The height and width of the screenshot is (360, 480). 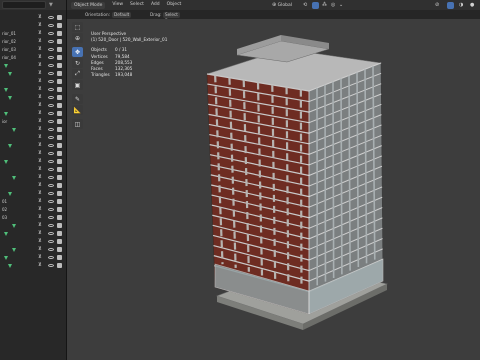 What do you see at coordinates (33, 210) in the screenshot?
I see `outliner-item: 02 ⊻` at bounding box center [33, 210].